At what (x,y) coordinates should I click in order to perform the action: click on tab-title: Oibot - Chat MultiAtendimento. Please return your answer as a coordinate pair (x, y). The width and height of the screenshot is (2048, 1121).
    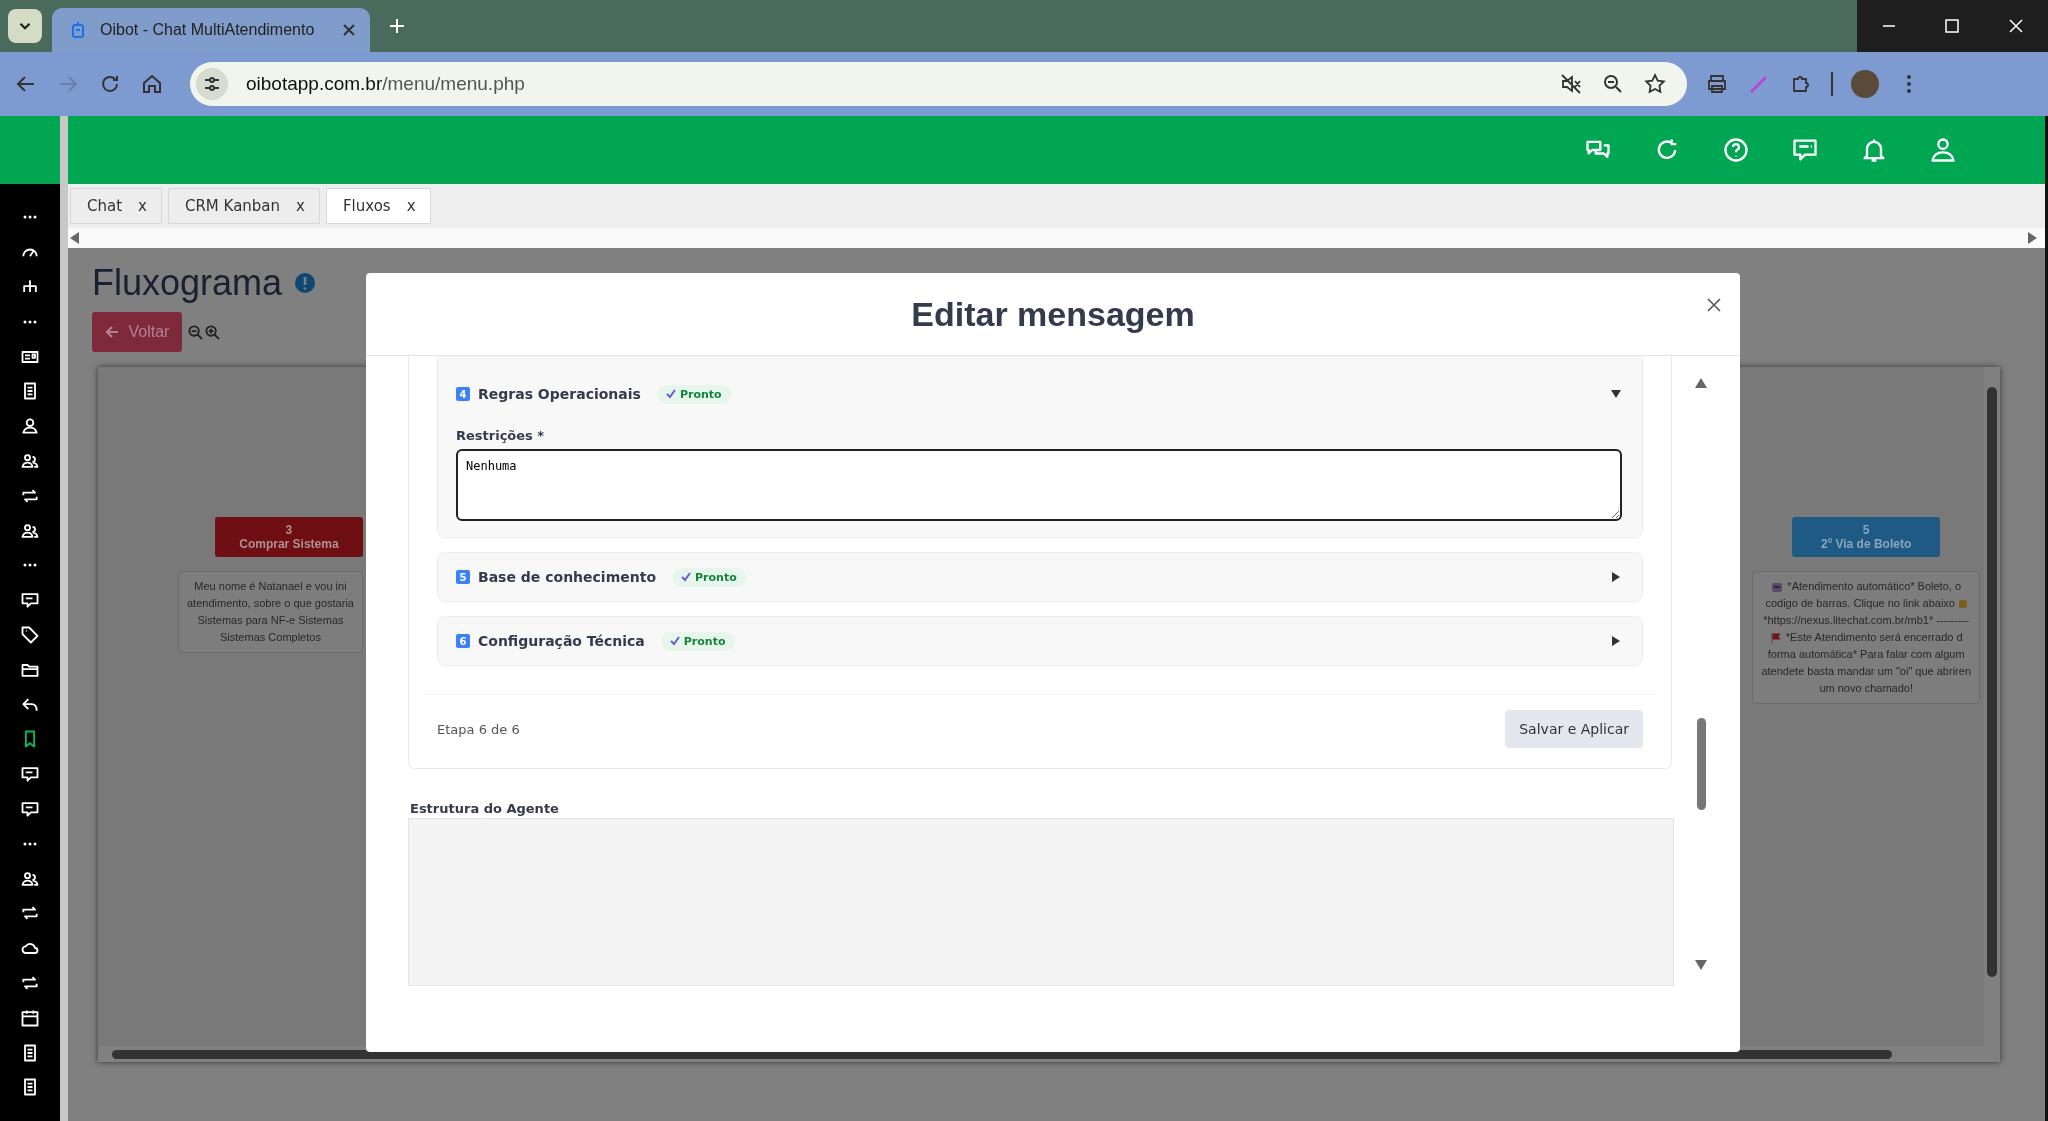
    Looking at the image, I should click on (208, 30).